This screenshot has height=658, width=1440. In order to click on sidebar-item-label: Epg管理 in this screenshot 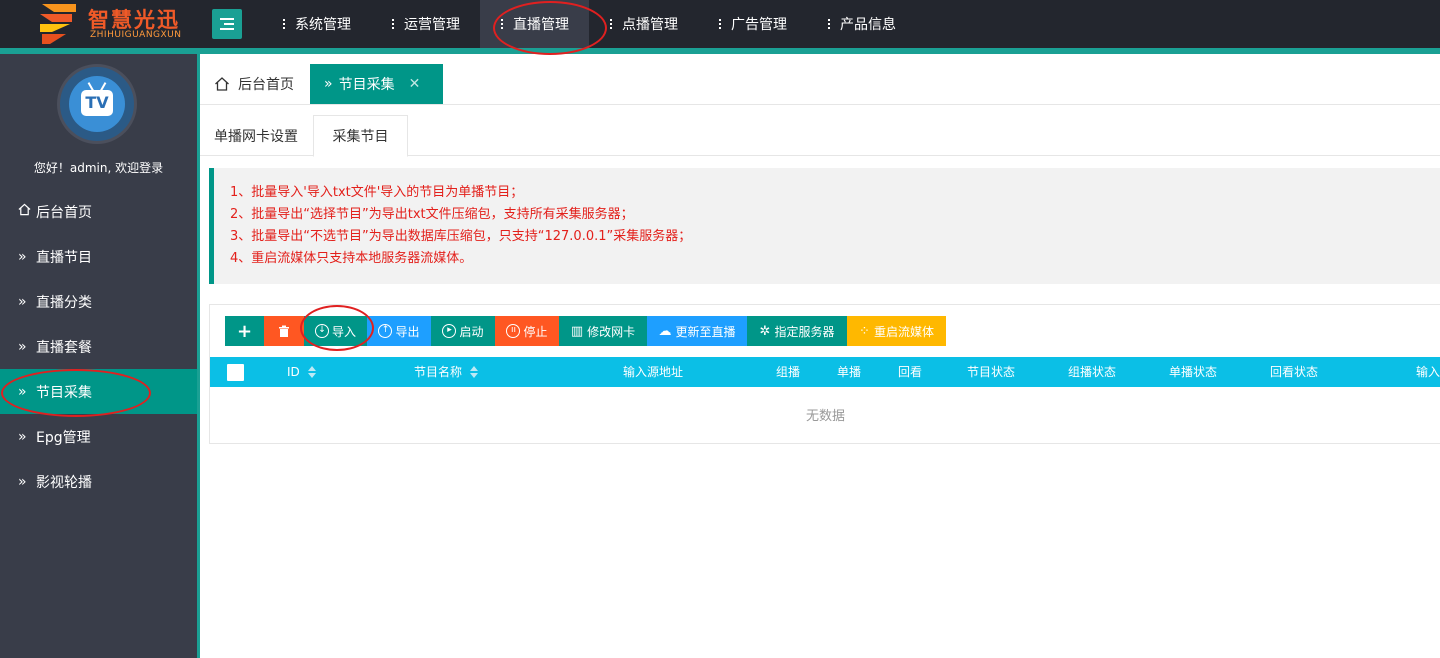, I will do `click(63, 437)`.